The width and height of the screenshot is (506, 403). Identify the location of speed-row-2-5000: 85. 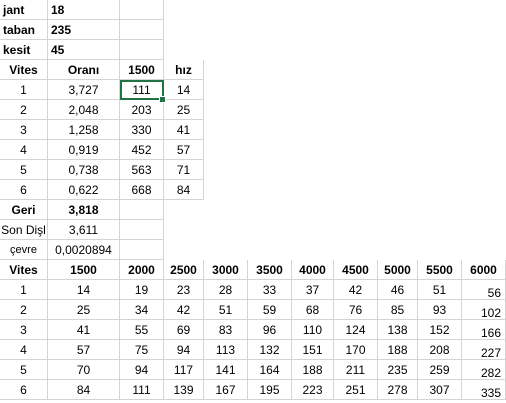
(398, 310).